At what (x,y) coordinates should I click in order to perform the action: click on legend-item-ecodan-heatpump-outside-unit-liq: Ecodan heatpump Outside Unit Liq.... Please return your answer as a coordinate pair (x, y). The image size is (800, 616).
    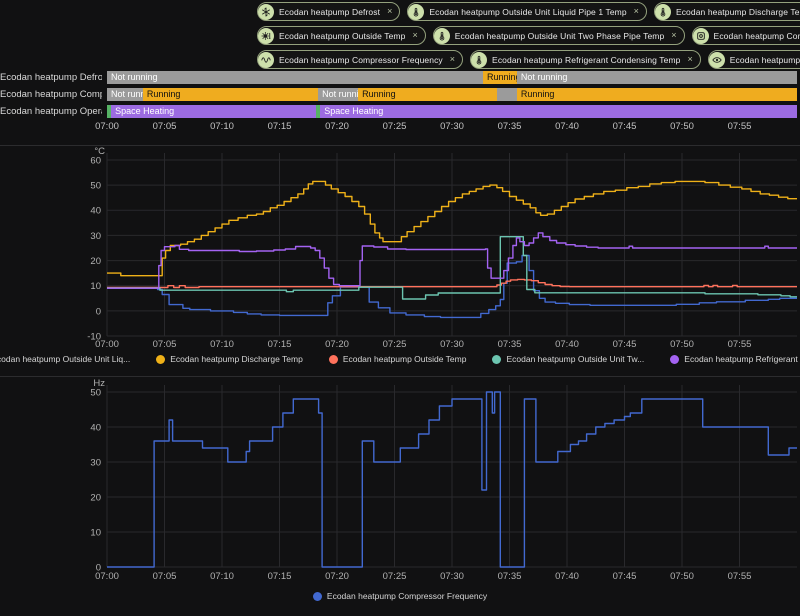
    Looking at the image, I should click on (65, 359).